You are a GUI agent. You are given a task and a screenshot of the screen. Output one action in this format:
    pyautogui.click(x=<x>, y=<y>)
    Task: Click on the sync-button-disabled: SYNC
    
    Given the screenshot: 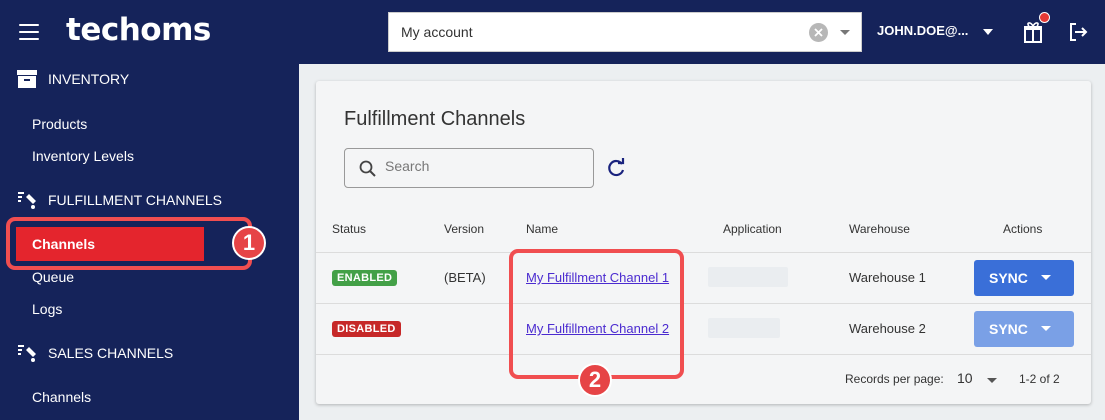 What is the action you would take?
    pyautogui.click(x=1024, y=329)
    